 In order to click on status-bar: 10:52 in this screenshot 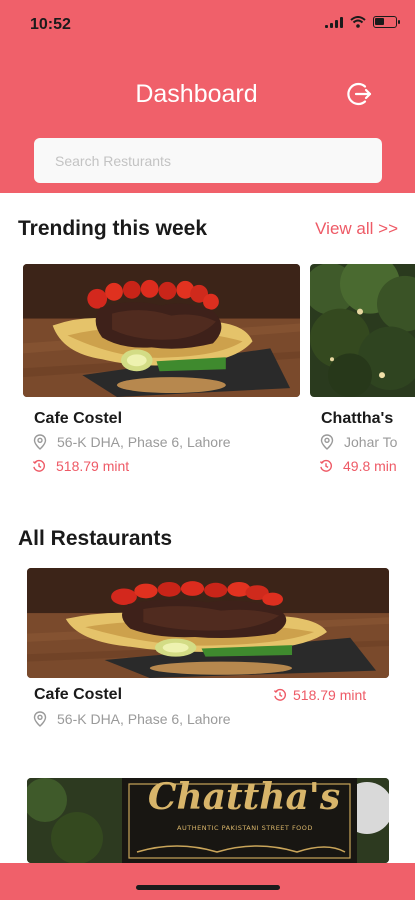, I will do `click(207, 25)`.